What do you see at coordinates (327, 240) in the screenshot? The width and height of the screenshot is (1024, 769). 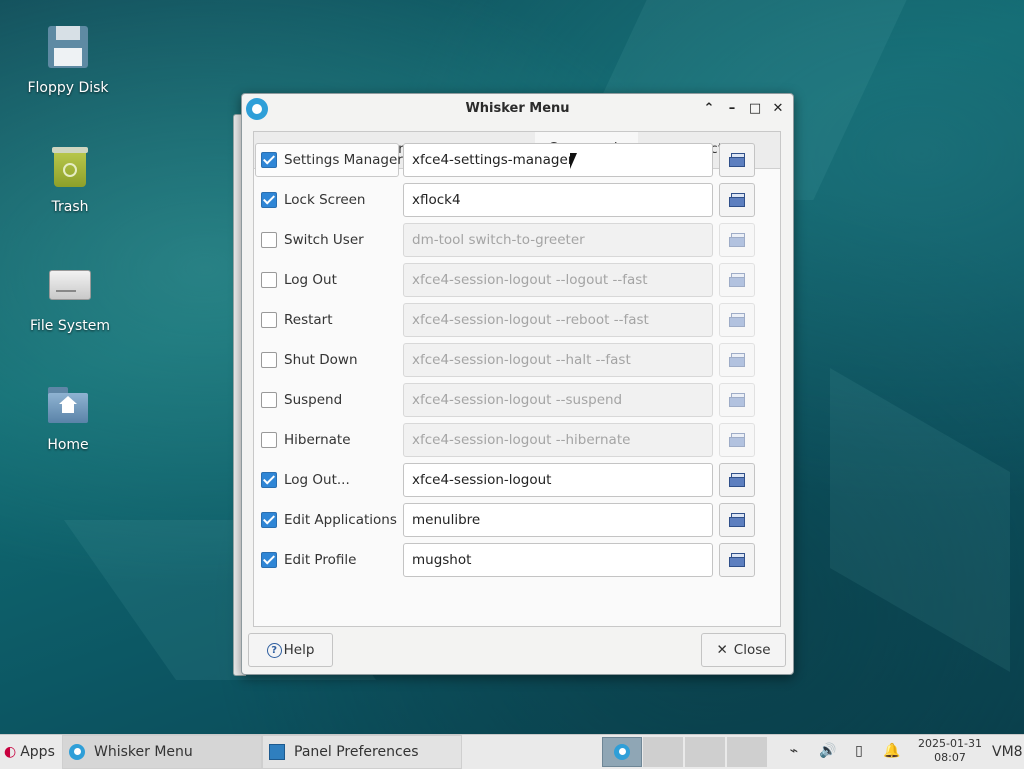 I see `command-toggle: Switch User` at bounding box center [327, 240].